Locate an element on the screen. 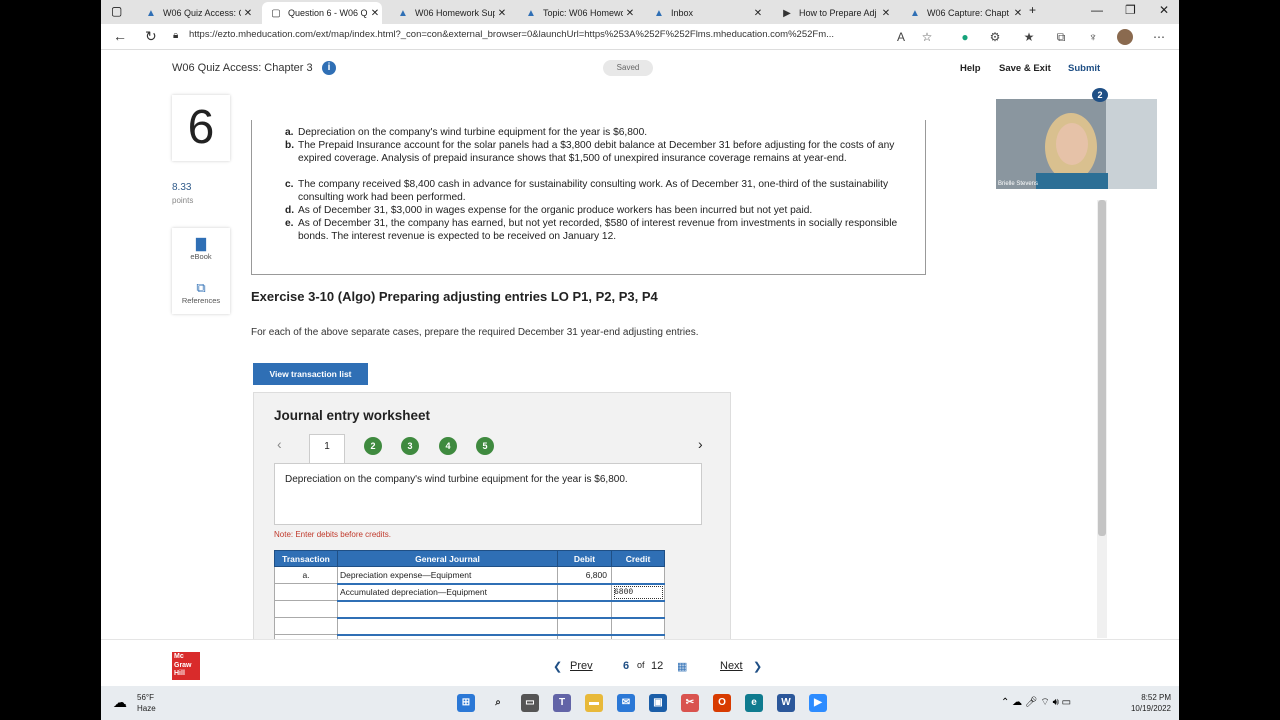  prev-link: Prev is located at coordinates (581, 666).